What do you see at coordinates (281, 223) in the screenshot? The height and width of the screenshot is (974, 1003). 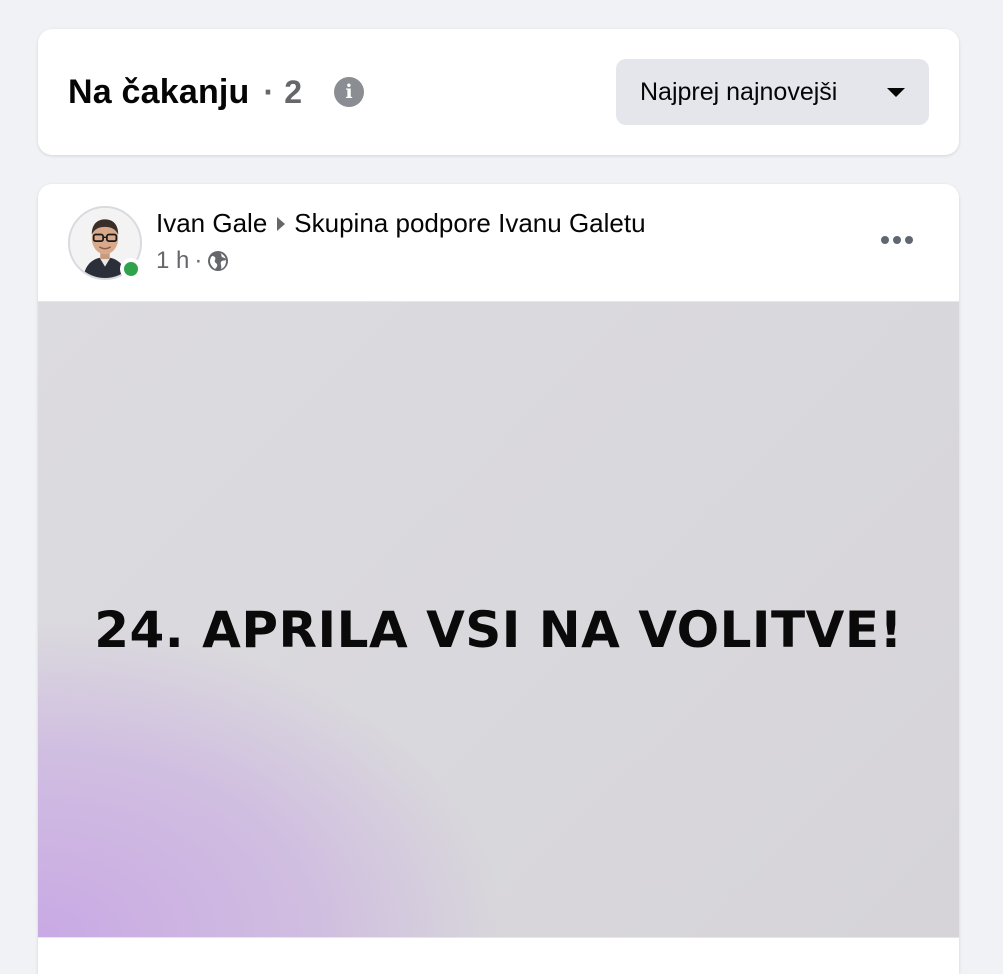 I see `arrow-right-icon` at bounding box center [281, 223].